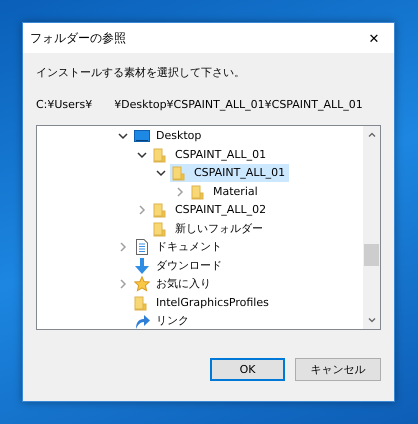 The width and height of the screenshot is (418, 424). I want to click on monitor-icon, so click(142, 136).